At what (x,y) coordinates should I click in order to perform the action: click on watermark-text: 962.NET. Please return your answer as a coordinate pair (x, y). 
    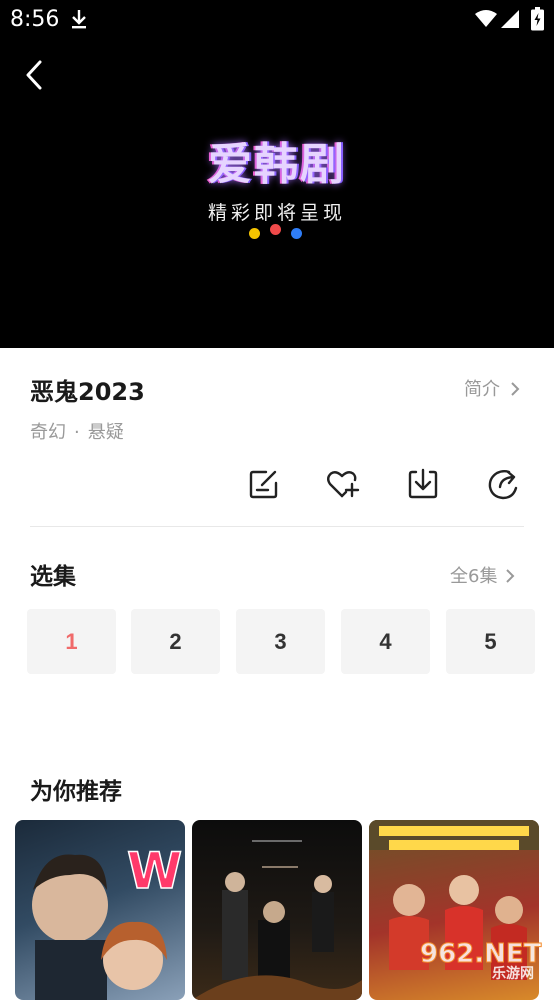
    Looking at the image, I should click on (481, 954).